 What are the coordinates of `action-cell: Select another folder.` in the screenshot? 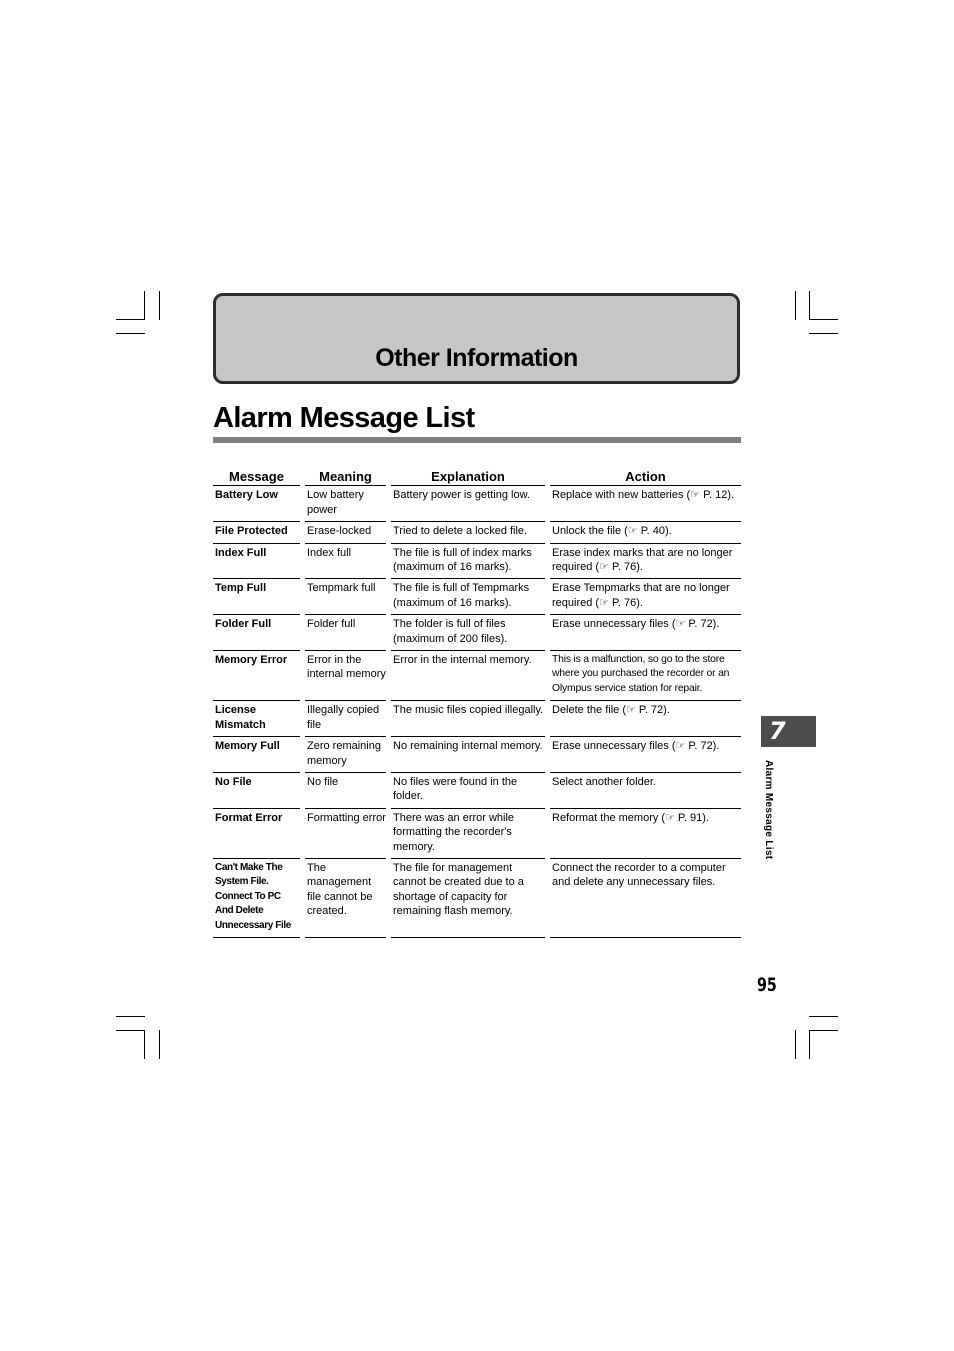 It's located at (645, 791).